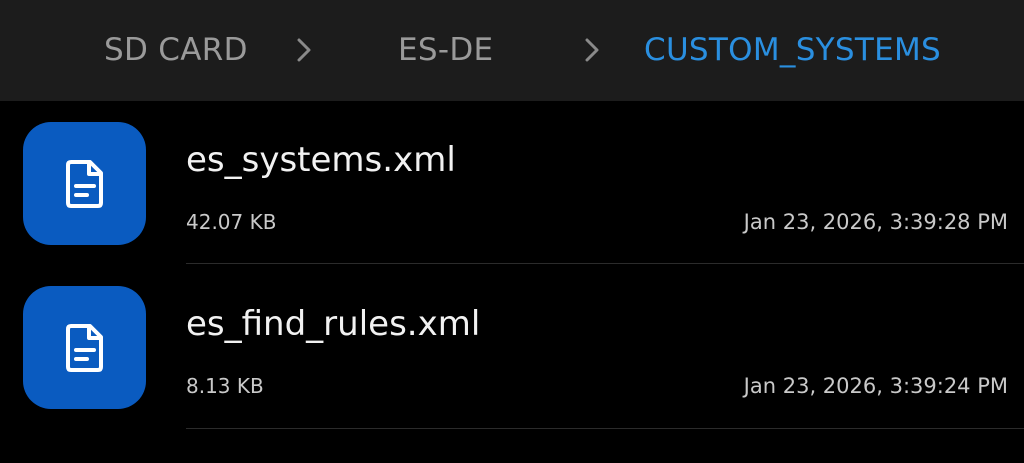 The height and width of the screenshot is (463, 1024). What do you see at coordinates (225, 386) in the screenshot?
I see `file-size: 8.13 KB` at bounding box center [225, 386].